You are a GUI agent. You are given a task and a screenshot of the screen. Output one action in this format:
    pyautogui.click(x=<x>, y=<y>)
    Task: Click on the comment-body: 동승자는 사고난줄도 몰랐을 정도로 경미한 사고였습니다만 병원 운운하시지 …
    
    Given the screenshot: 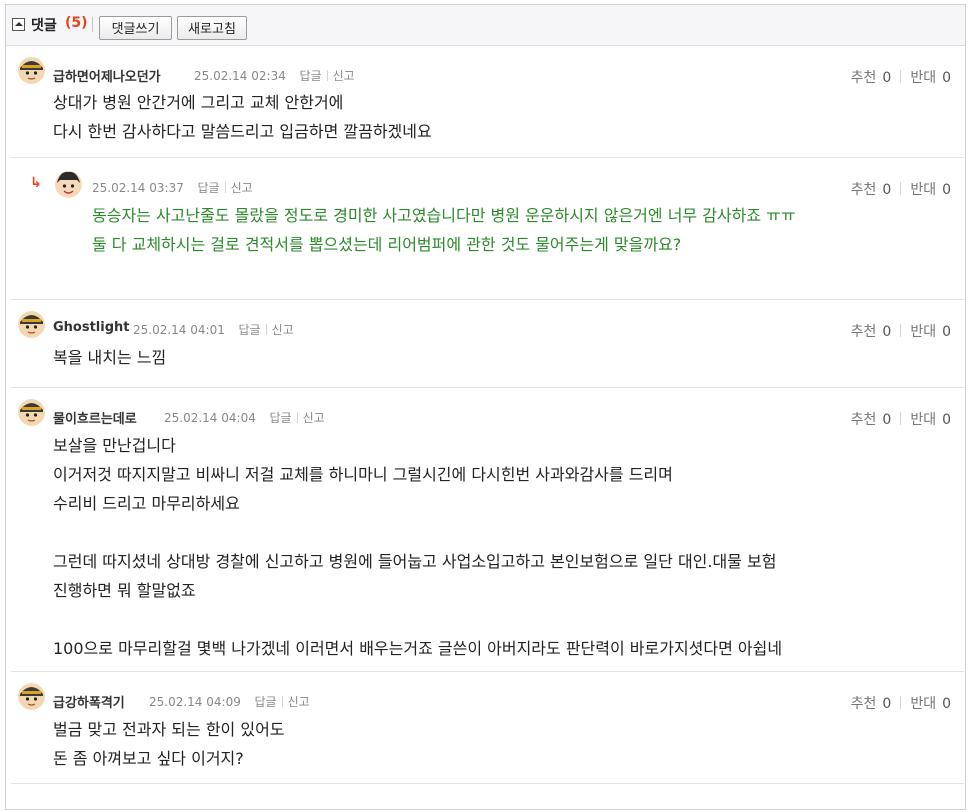 What is the action you would take?
    pyautogui.click(x=502, y=230)
    